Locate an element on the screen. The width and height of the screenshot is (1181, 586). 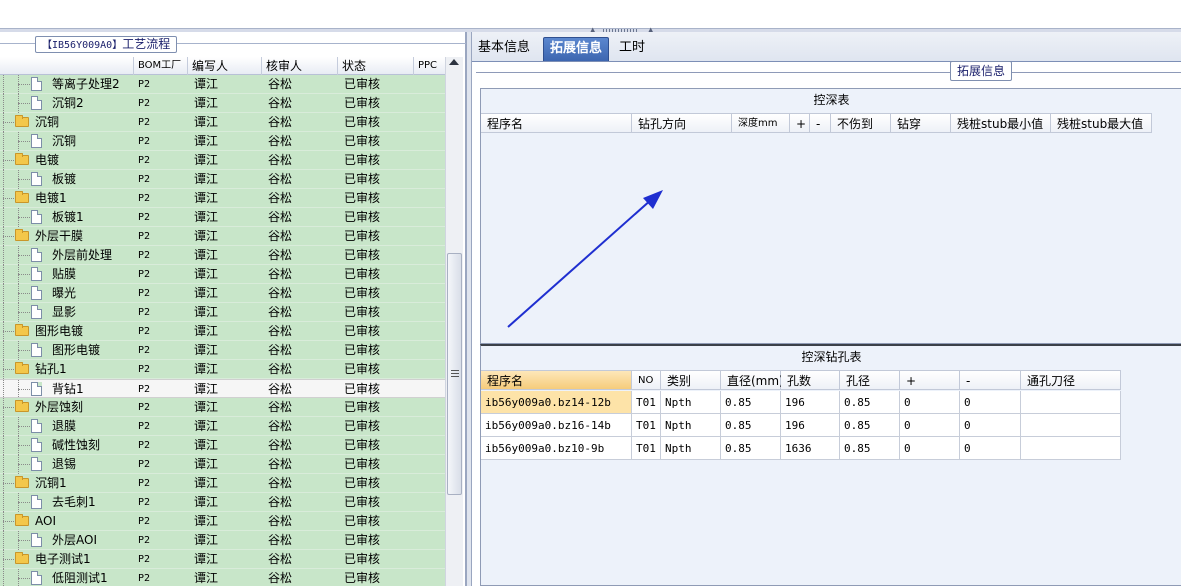
tree-node: 低阻测试1 is located at coordinates (67, 577).